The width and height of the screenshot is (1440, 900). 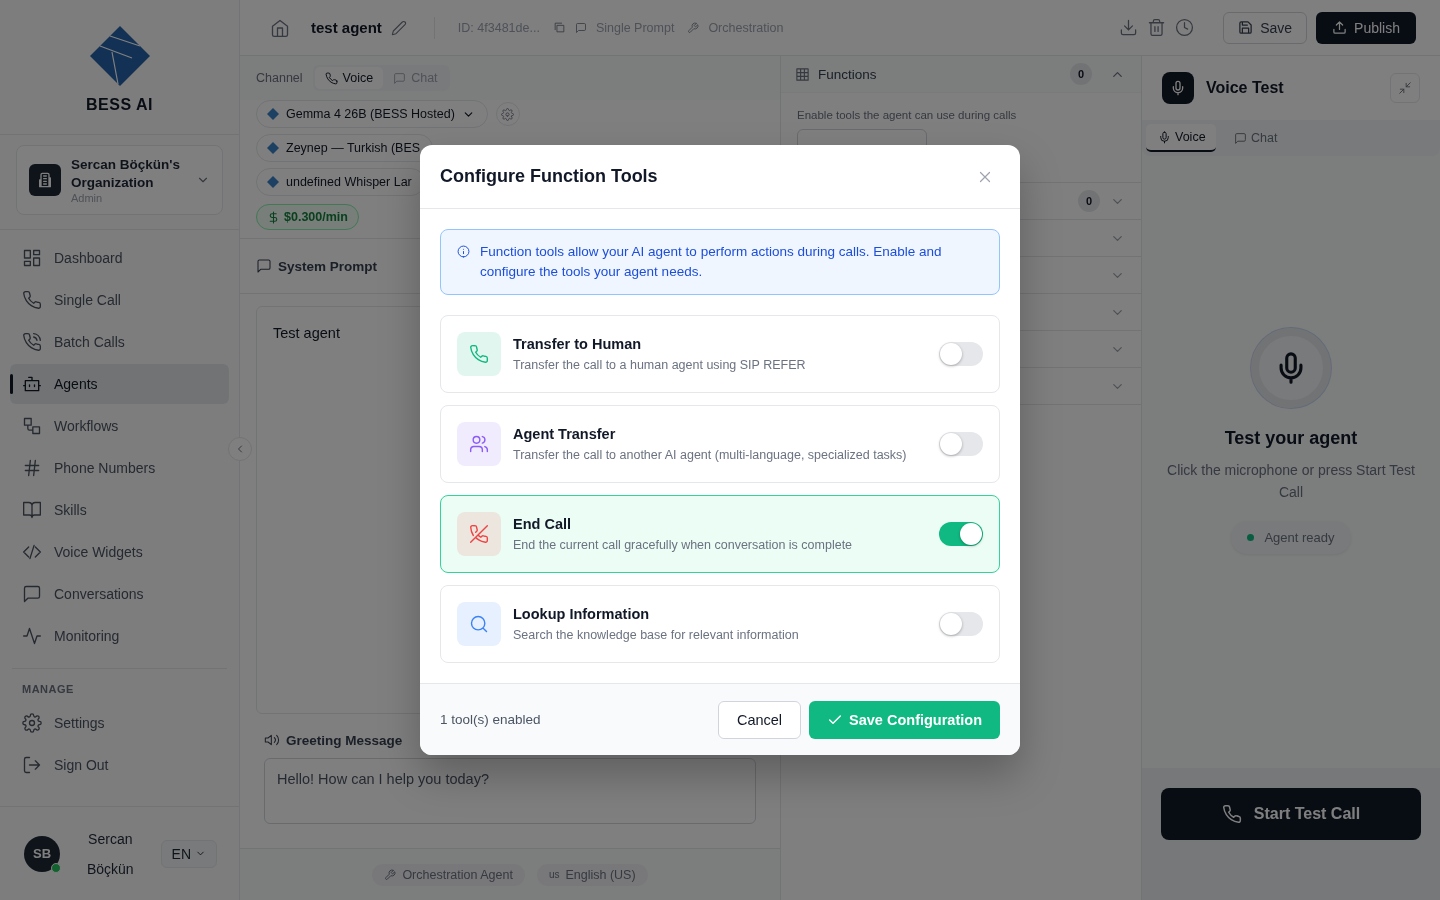 I want to click on nav-item: Phone Numbers, so click(x=119, y=468).